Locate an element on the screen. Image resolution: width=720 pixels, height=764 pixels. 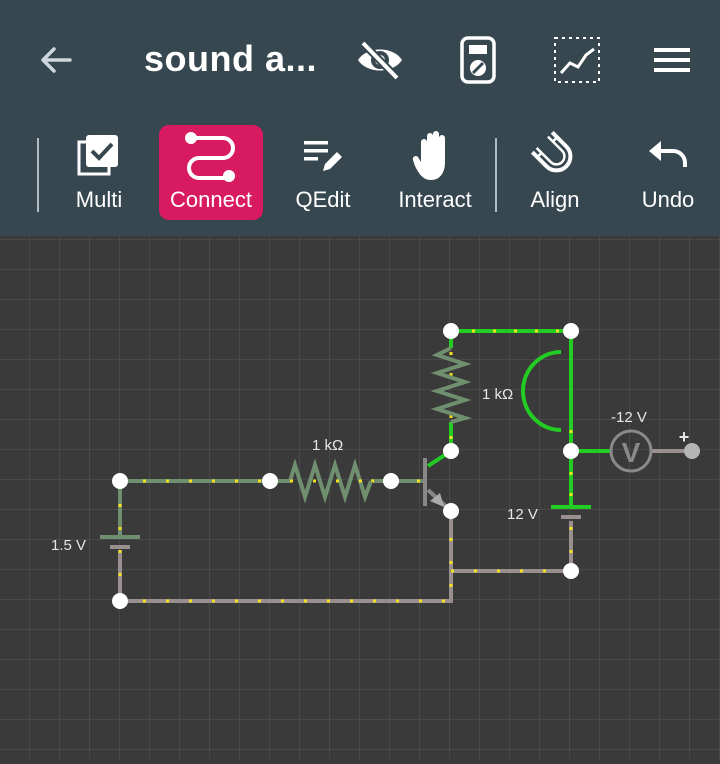
hamburger-menu-icon is located at coordinates (672, 60).